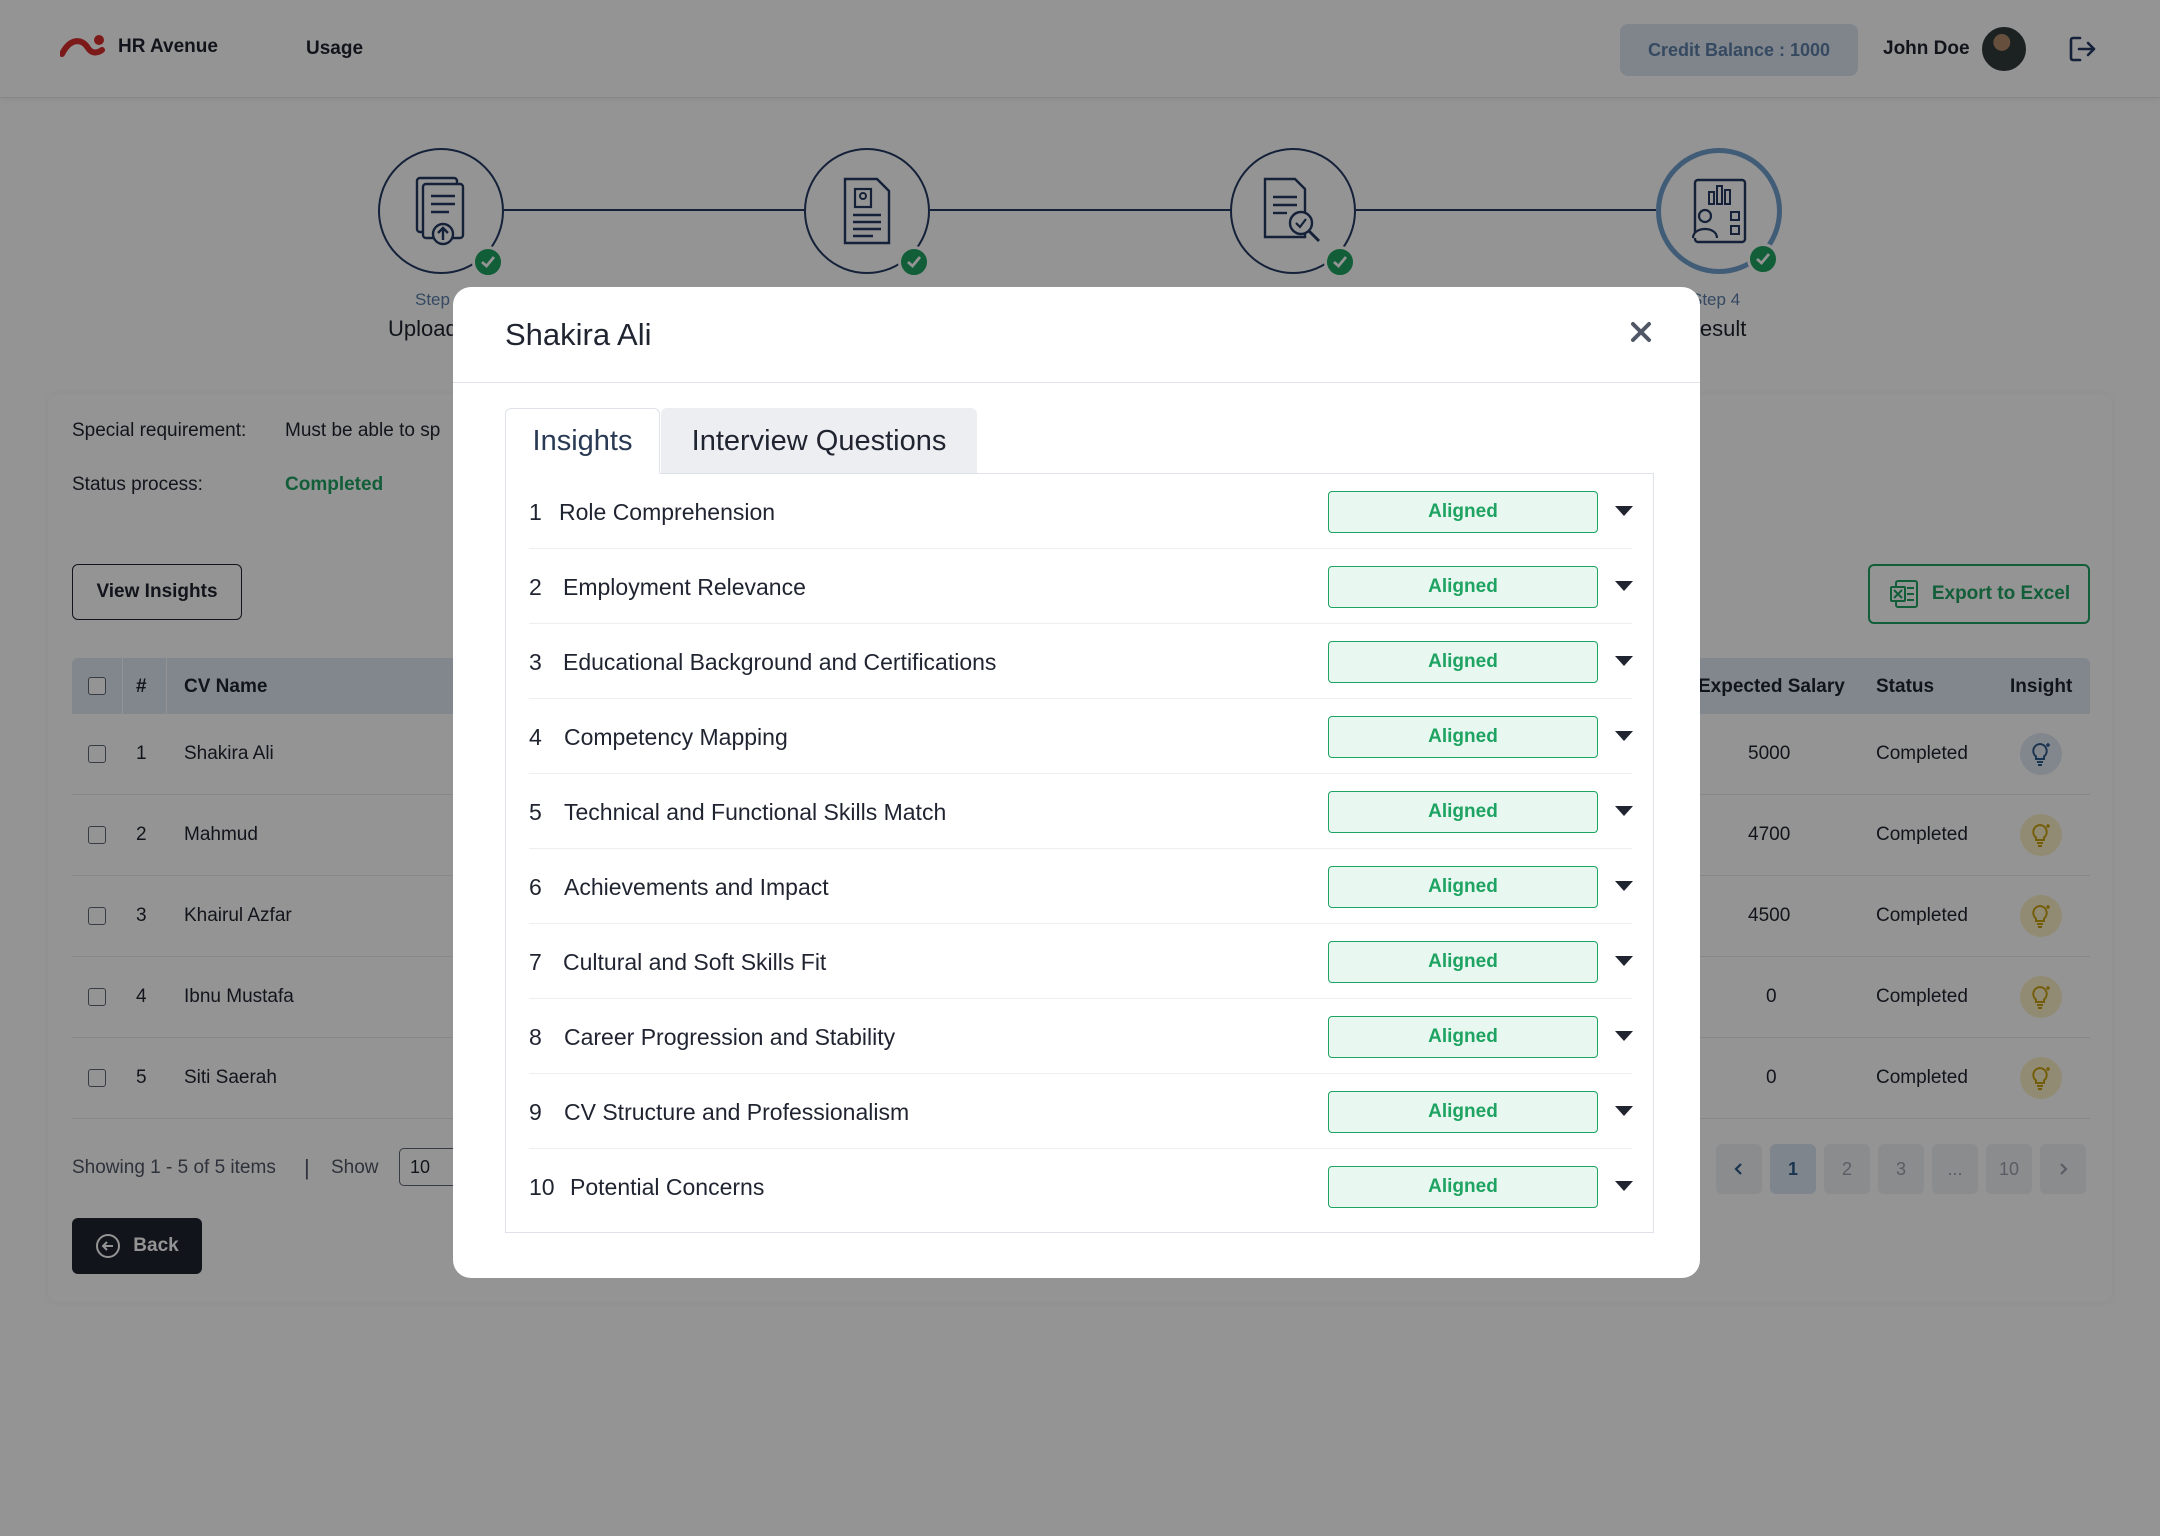 The height and width of the screenshot is (1536, 2160). I want to click on item-label: Role Comprehension, so click(667, 512).